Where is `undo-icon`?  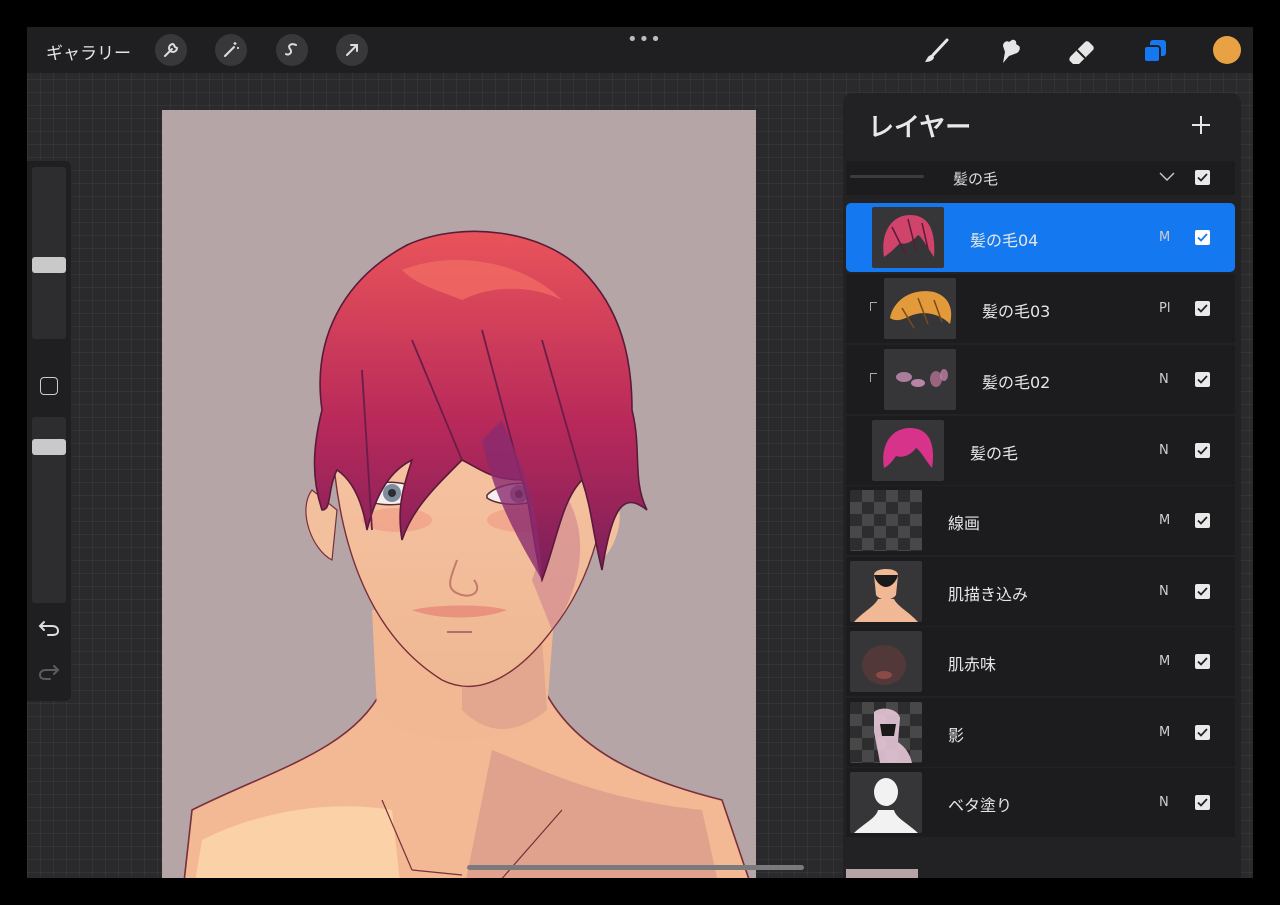 undo-icon is located at coordinates (49, 628).